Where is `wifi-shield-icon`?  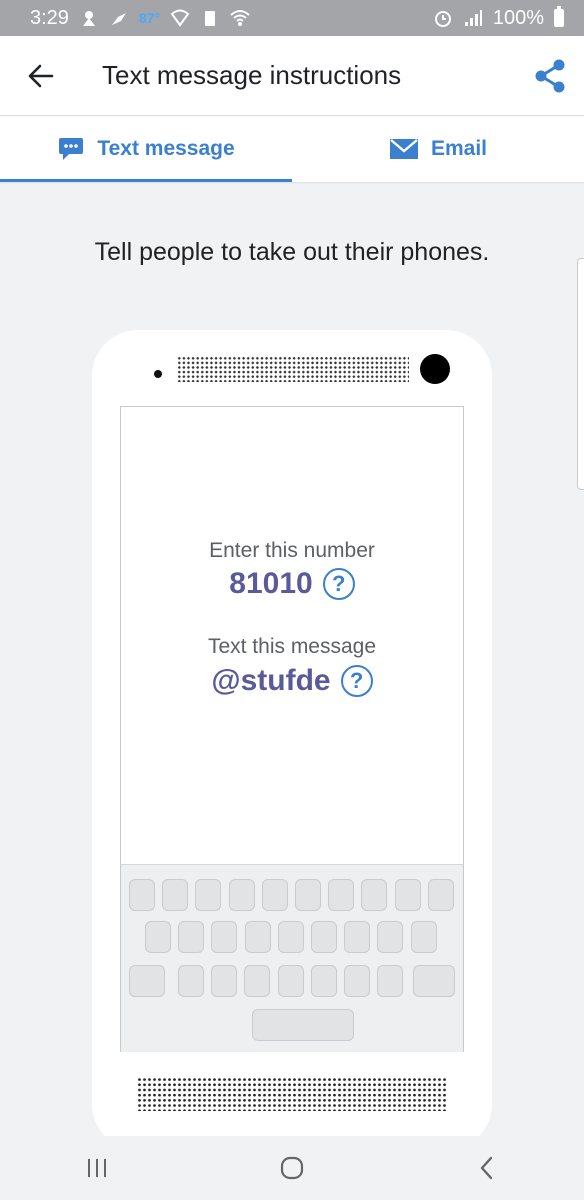
wifi-shield-icon is located at coordinates (180, 18).